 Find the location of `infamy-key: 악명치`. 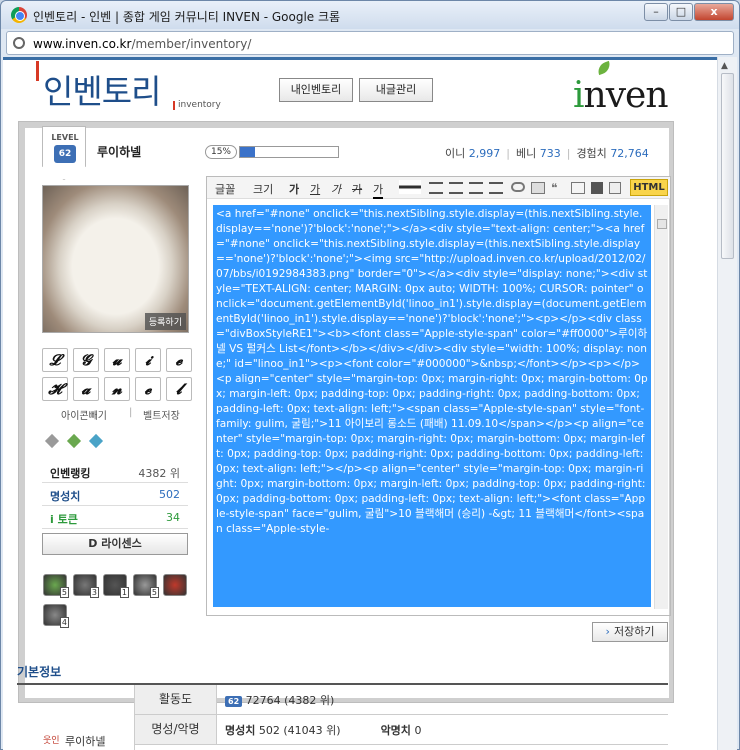

infamy-key: 악명치 is located at coordinates (395, 730).